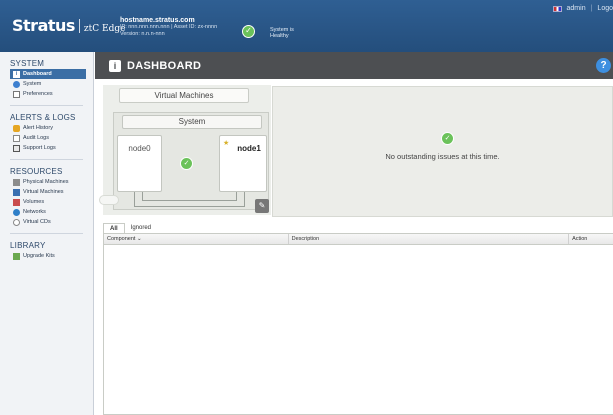 This screenshot has width=613, height=415. Describe the element at coordinates (142, 34) in the screenshot. I see `version-line: Version: n.n.n-nnn` at that location.